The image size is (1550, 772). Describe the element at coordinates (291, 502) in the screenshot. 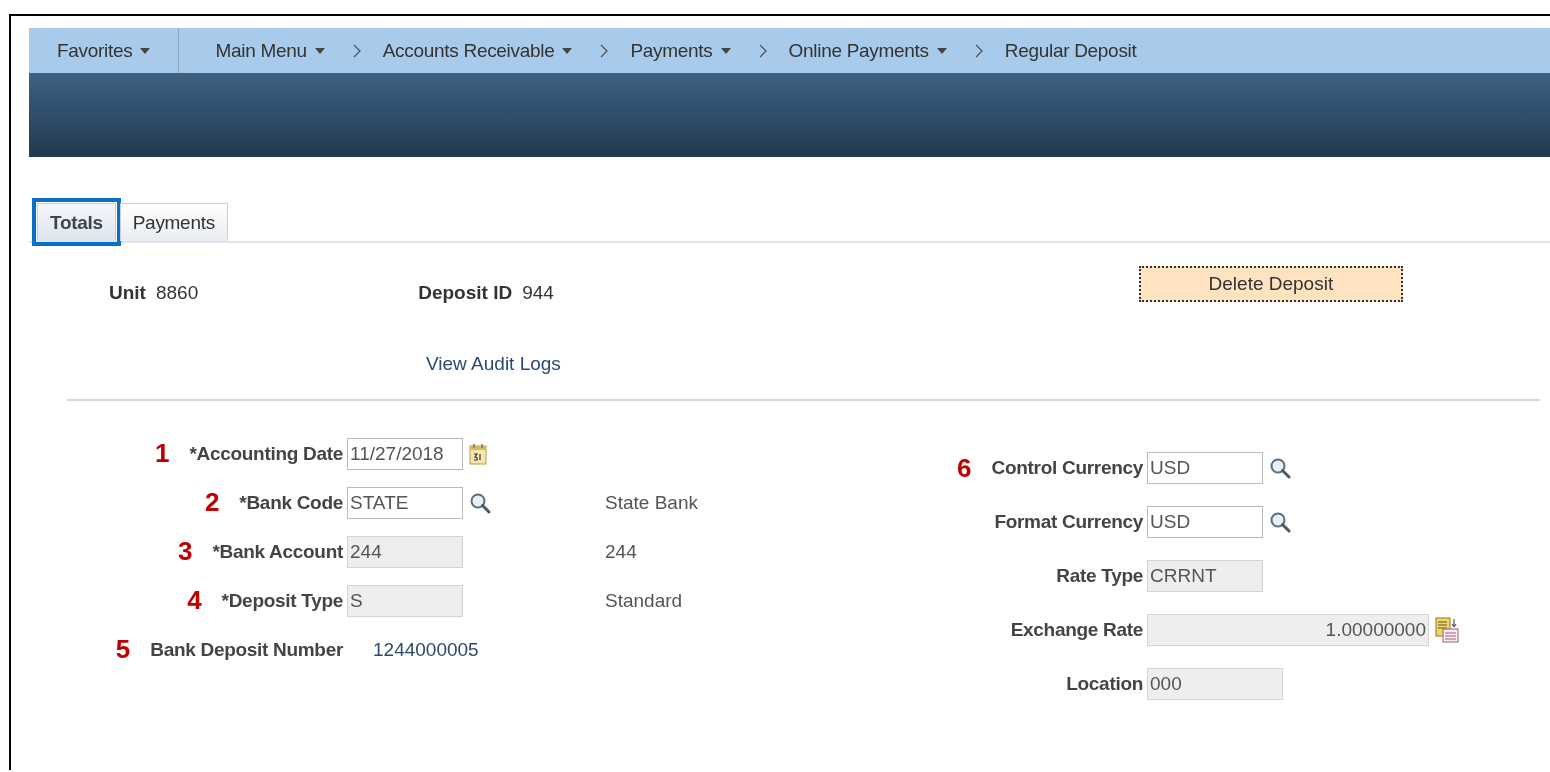

I see `field-label: *Bank Code` at that location.